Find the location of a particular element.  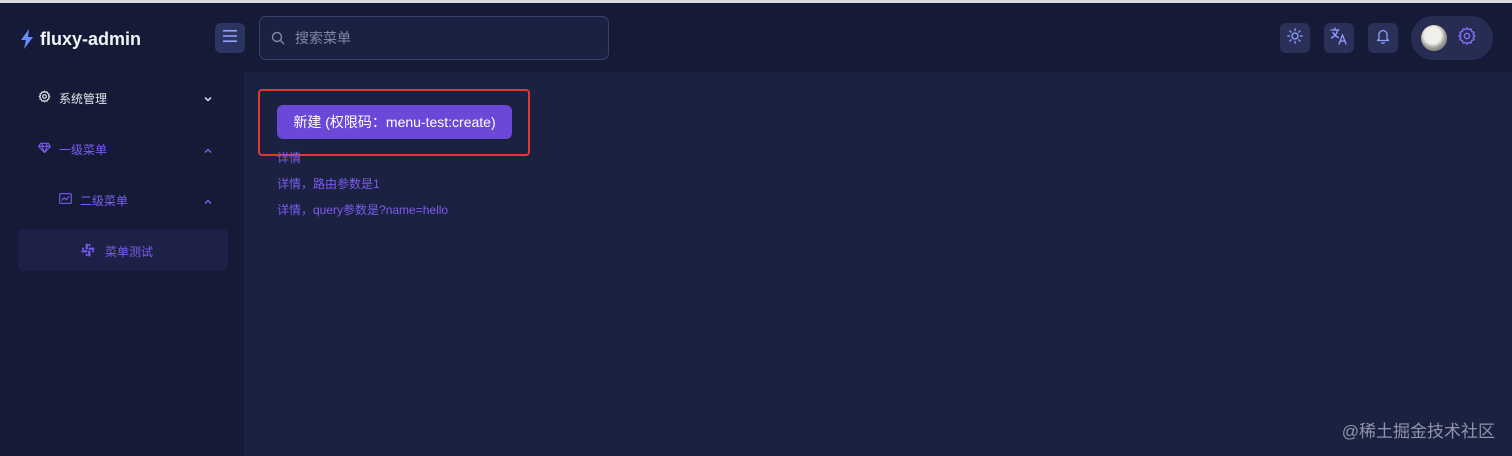

sidebar-item-level2: 二级菜单 is located at coordinates (138, 200).